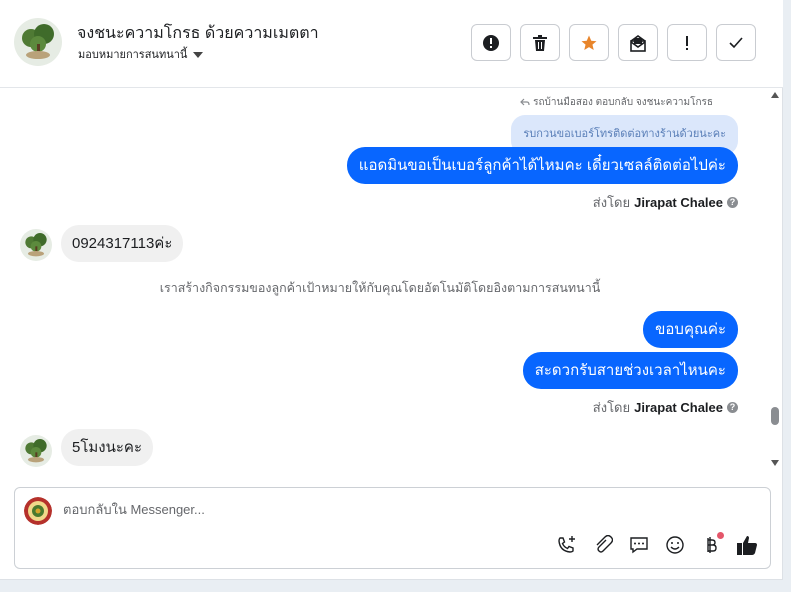 The width and height of the screenshot is (791, 592). I want to click on assign-conversation-dropdown: มอบหมายการสนทนานี้, so click(141, 54).